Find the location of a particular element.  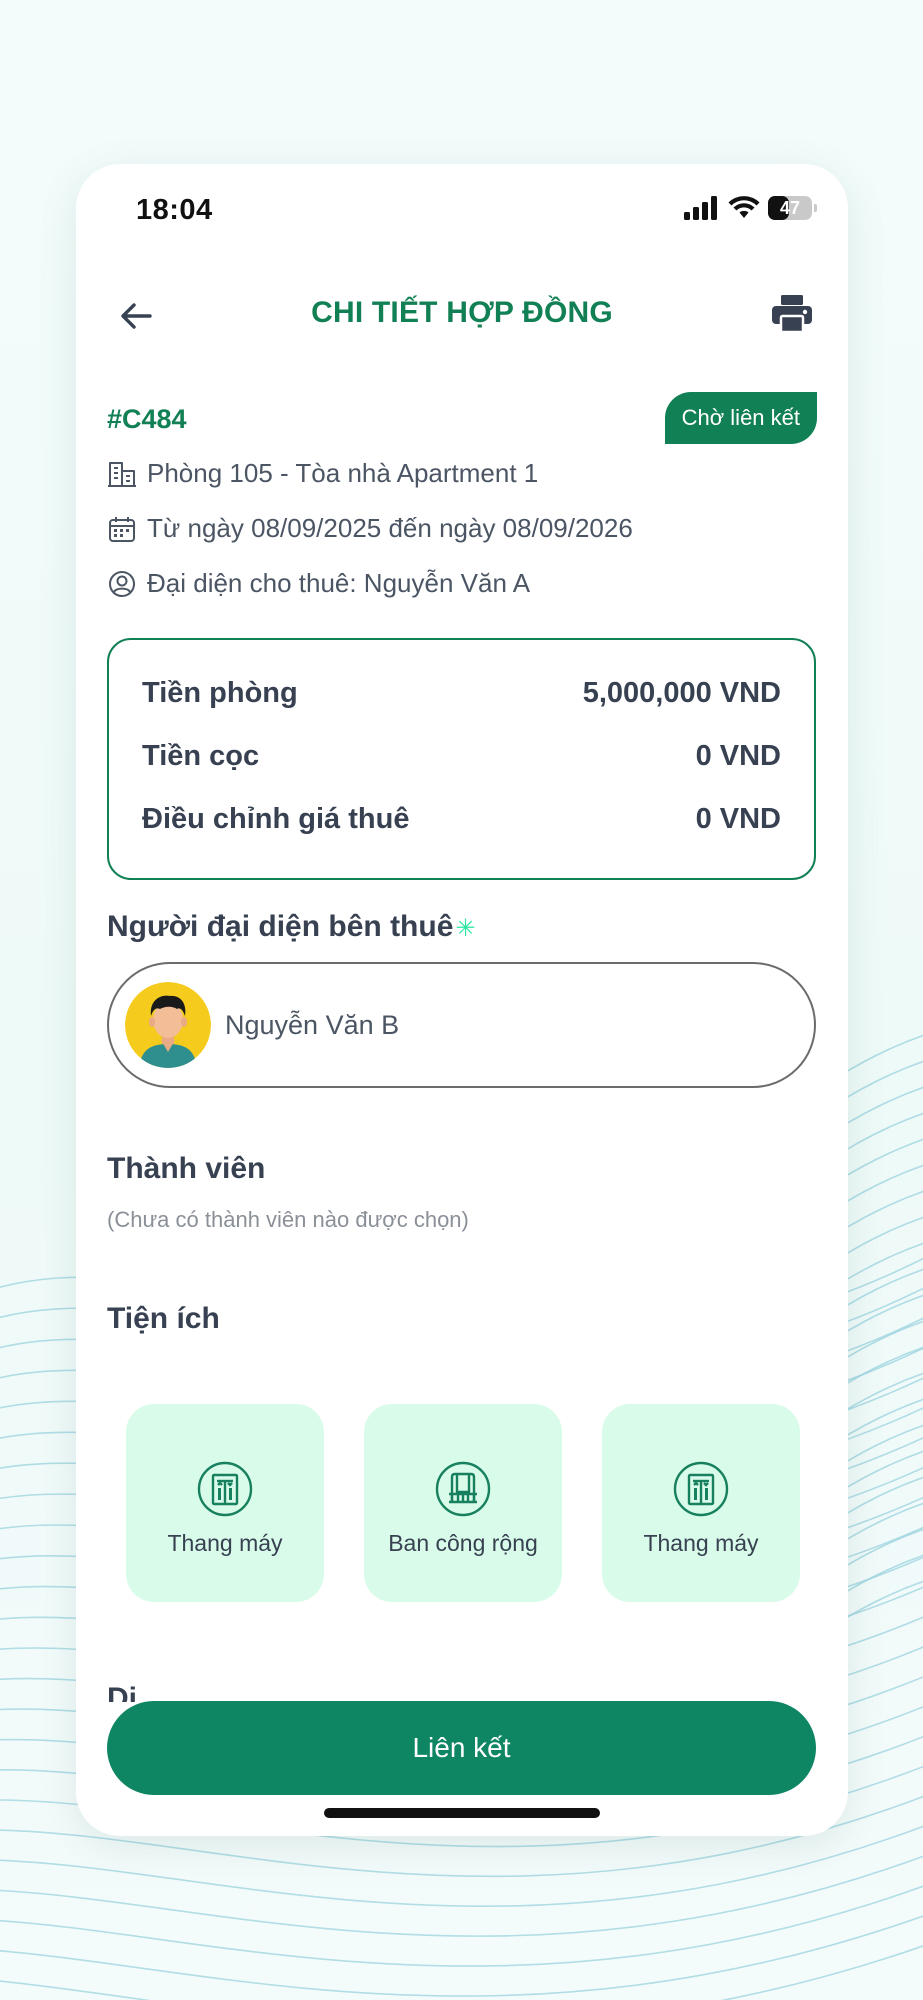

printer-icon is located at coordinates (792, 314).